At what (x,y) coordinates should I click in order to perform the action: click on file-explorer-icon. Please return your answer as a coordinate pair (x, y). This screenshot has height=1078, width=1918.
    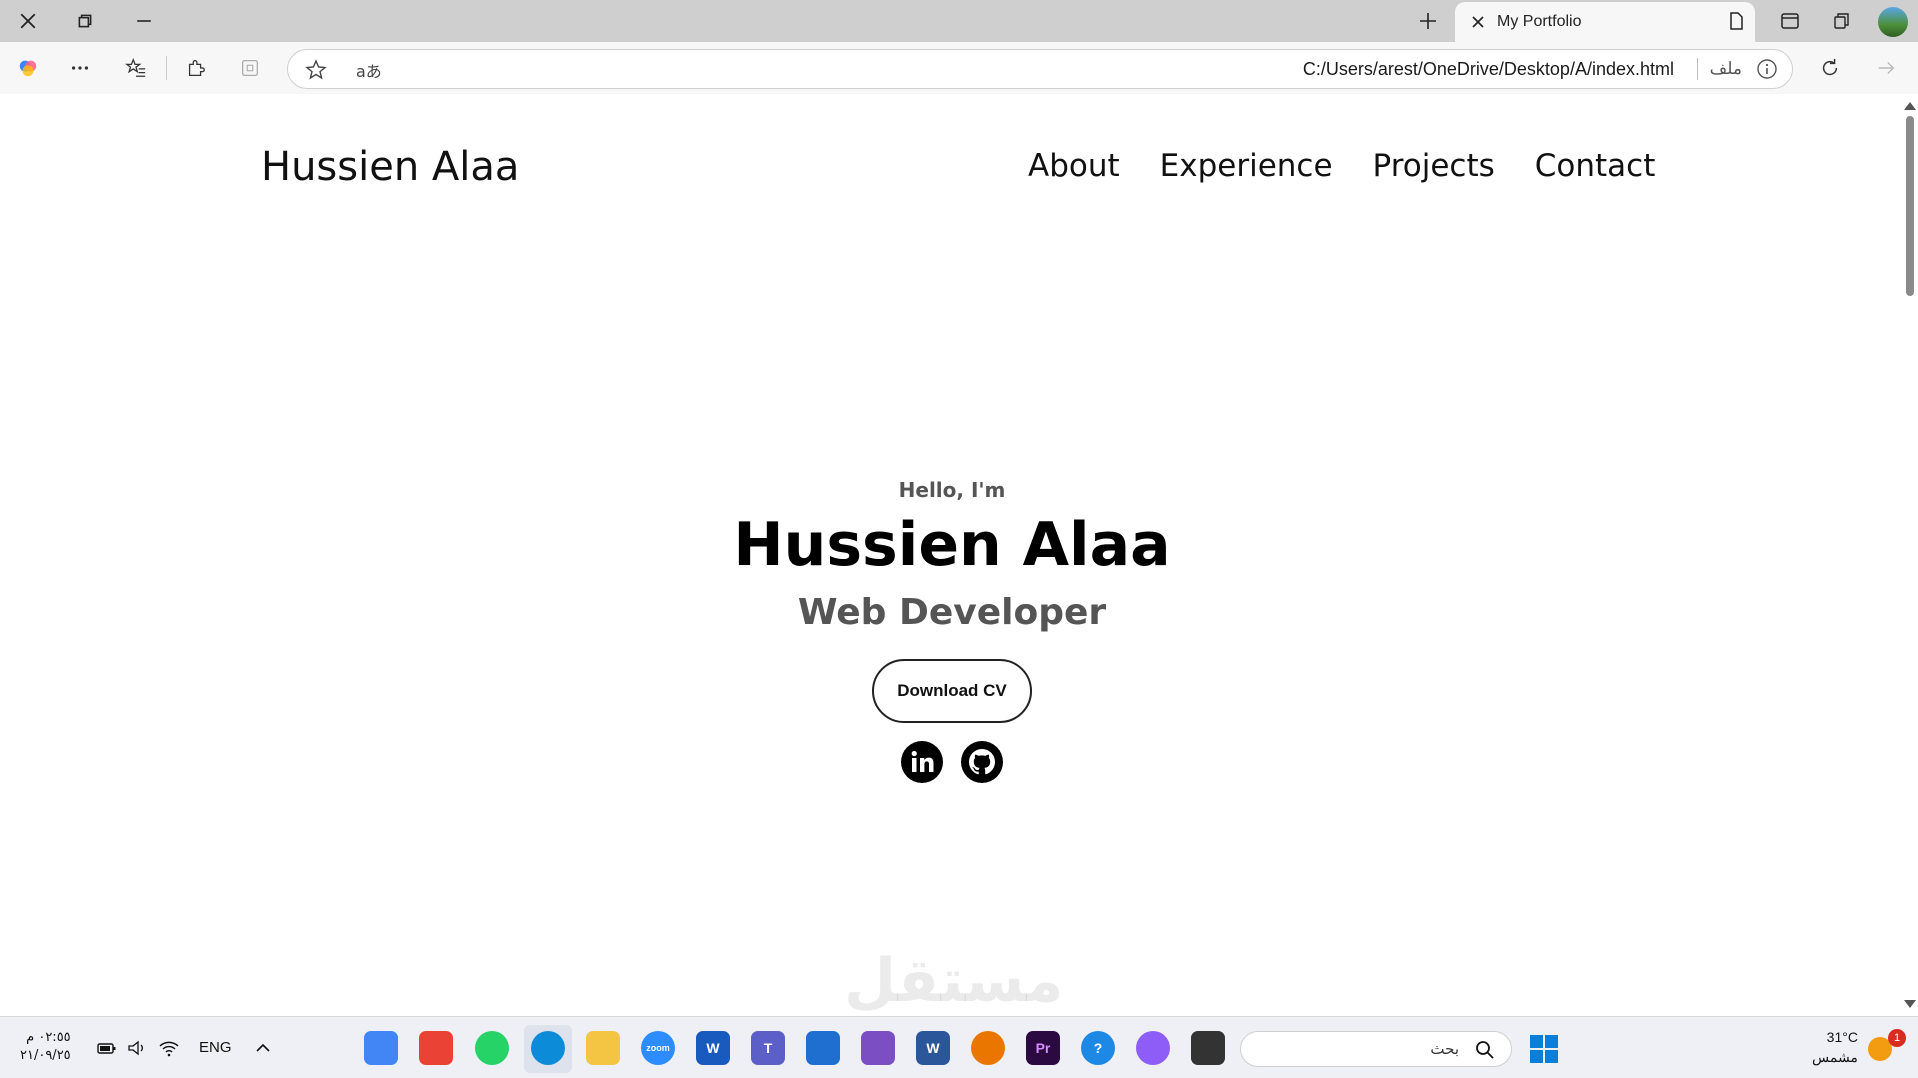
    Looking at the image, I should click on (603, 1048).